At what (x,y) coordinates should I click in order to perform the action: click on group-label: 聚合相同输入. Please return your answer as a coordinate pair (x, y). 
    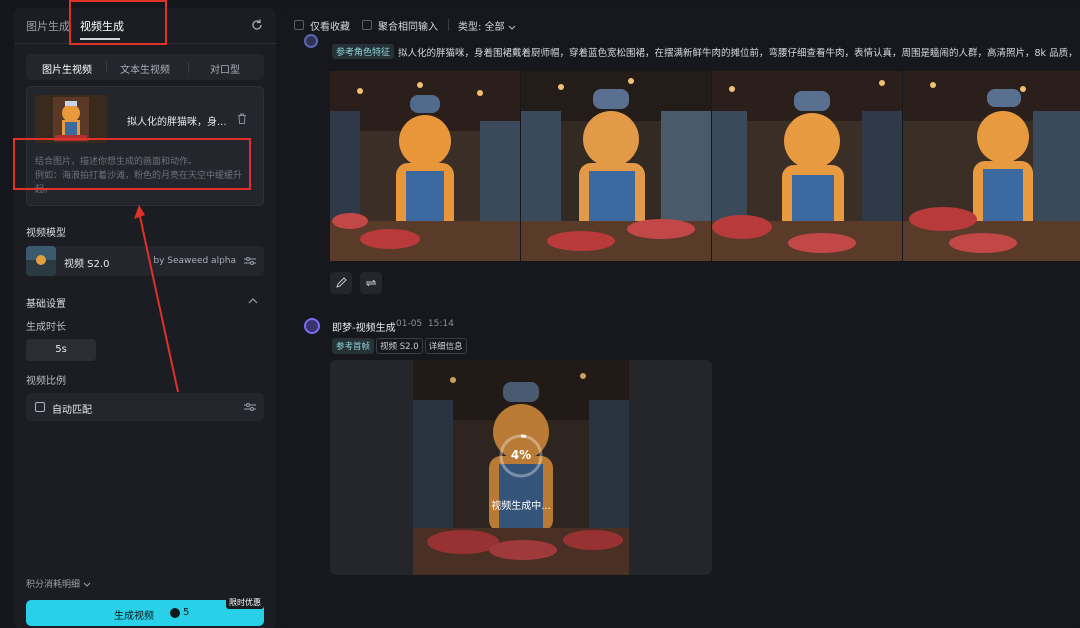
    Looking at the image, I should click on (408, 25).